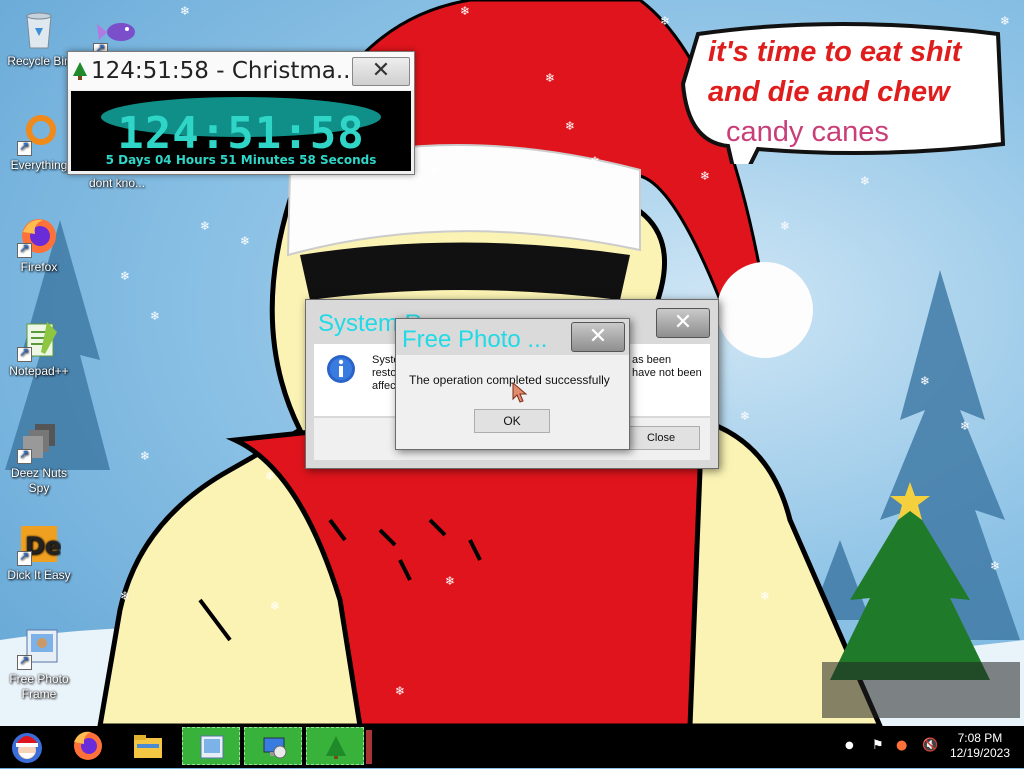 This screenshot has height=769, width=1024. Describe the element at coordinates (369, 747) in the screenshot. I see `taskbar-divider` at that location.